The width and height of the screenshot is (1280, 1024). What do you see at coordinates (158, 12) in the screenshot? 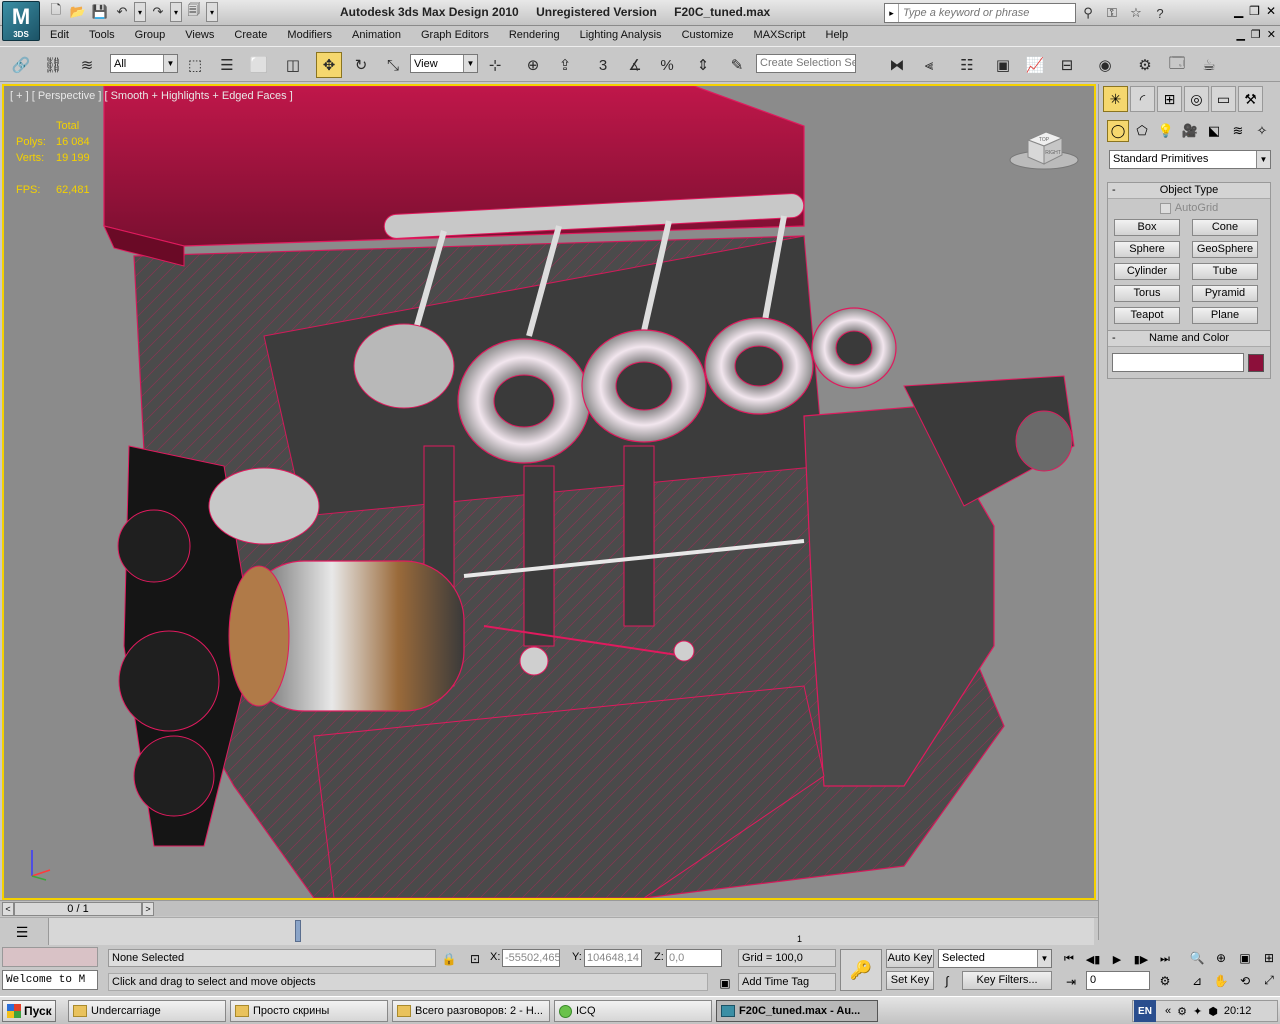
I see `redo-icon: ↷` at bounding box center [158, 12].